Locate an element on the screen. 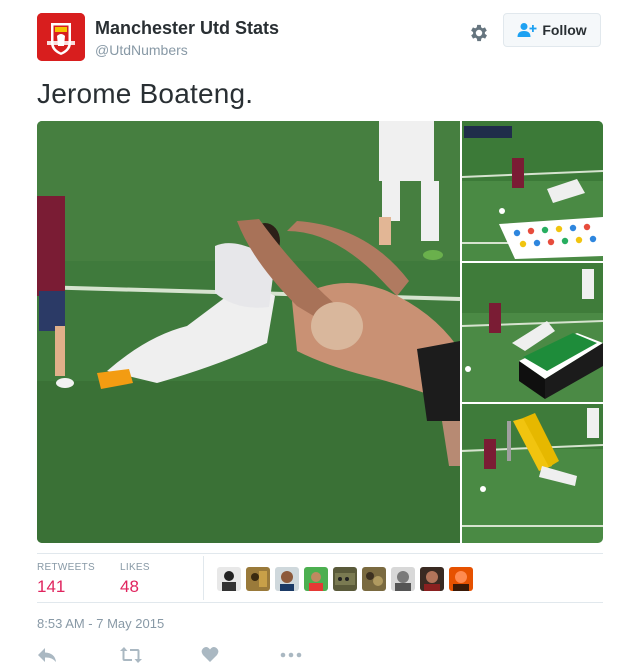 The width and height of the screenshot is (640, 672). tweet-header: Manchester Utd Stats @UtdNumbers Follow is located at coordinates (320, 37).